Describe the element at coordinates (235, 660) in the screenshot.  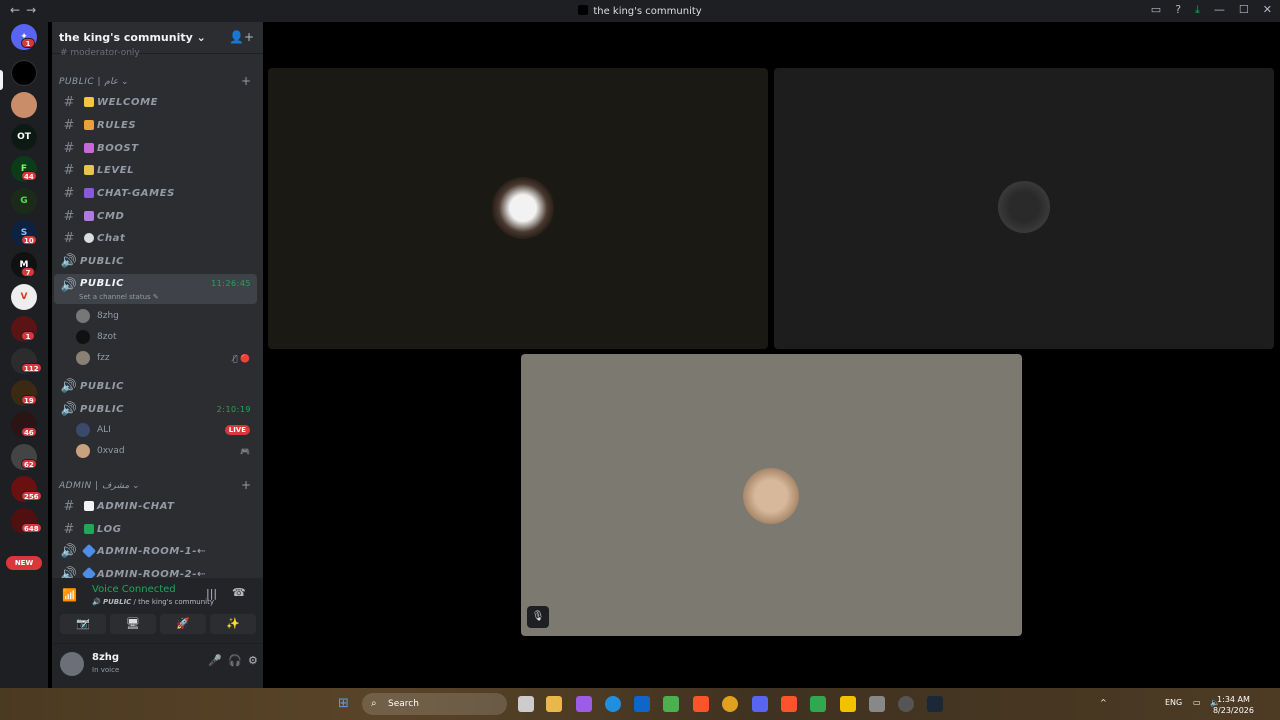
I see `headphones-icon: 🎧` at that location.